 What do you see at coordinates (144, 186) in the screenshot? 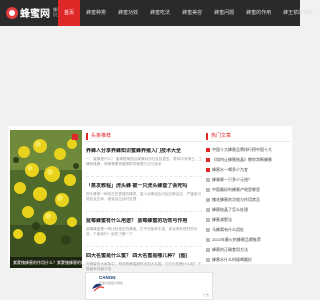
I see `article-title: 「蒸发教程」虎头蜂 被一只虎头蜂蛰了会死吗` at bounding box center [144, 186].